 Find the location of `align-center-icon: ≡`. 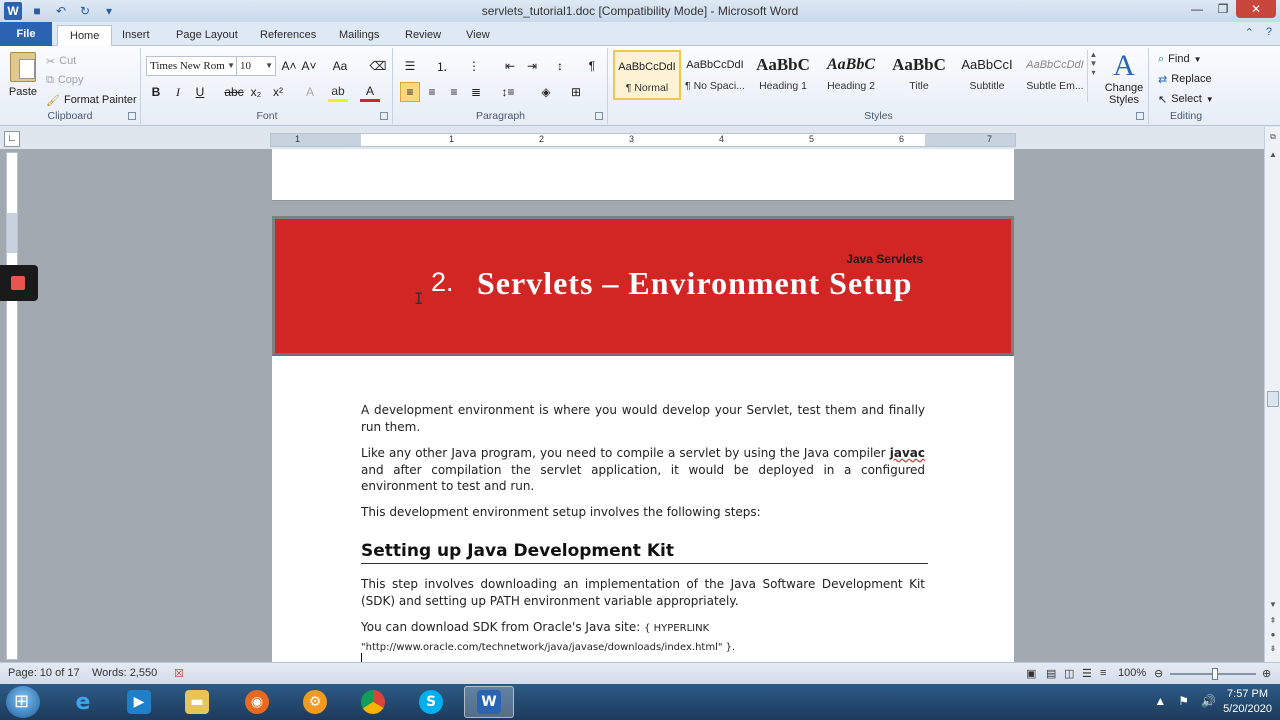

align-center-icon: ≡ is located at coordinates (432, 92).